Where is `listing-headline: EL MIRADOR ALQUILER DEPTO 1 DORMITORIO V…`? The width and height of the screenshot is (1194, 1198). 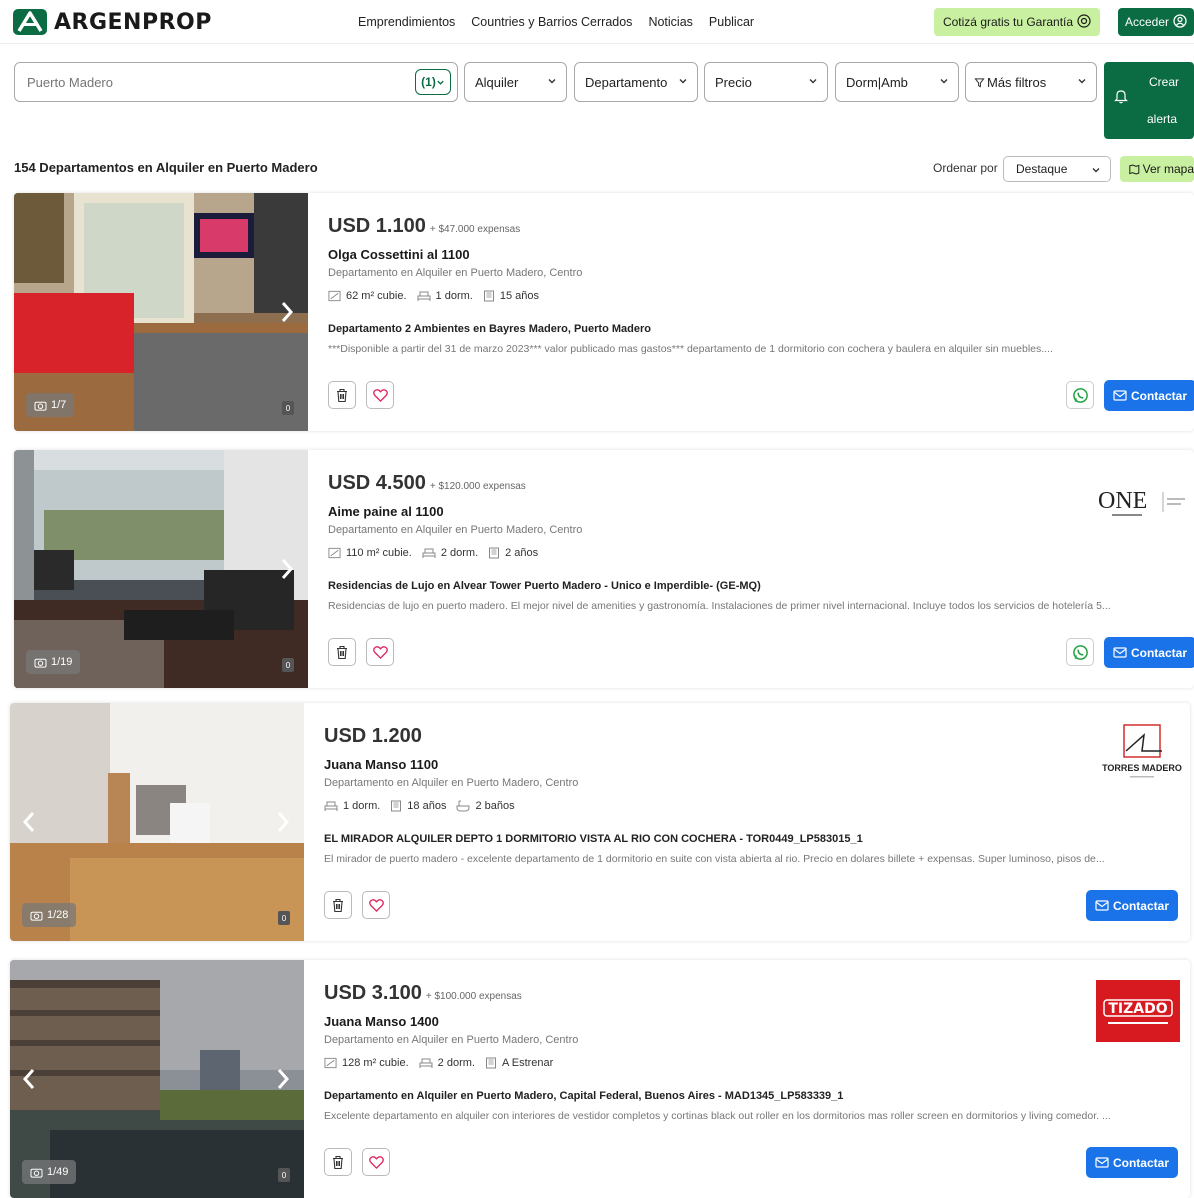 listing-headline: EL MIRADOR ALQUILER DEPTO 1 DORMITORIO V… is located at coordinates (593, 839).